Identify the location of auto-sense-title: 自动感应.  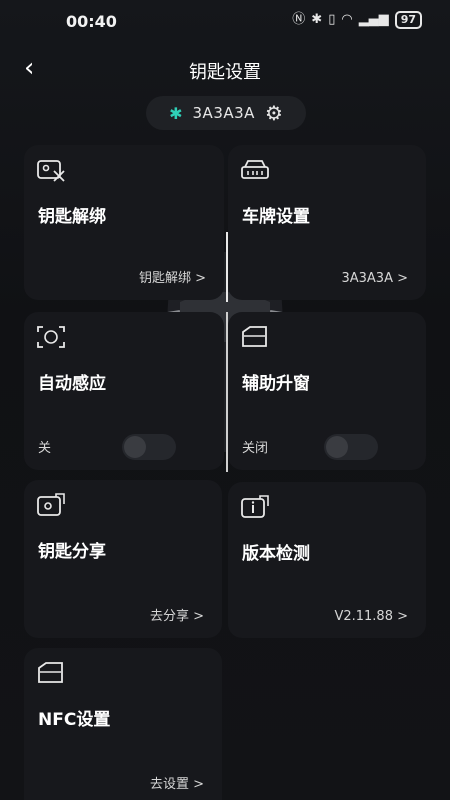
(72, 384).